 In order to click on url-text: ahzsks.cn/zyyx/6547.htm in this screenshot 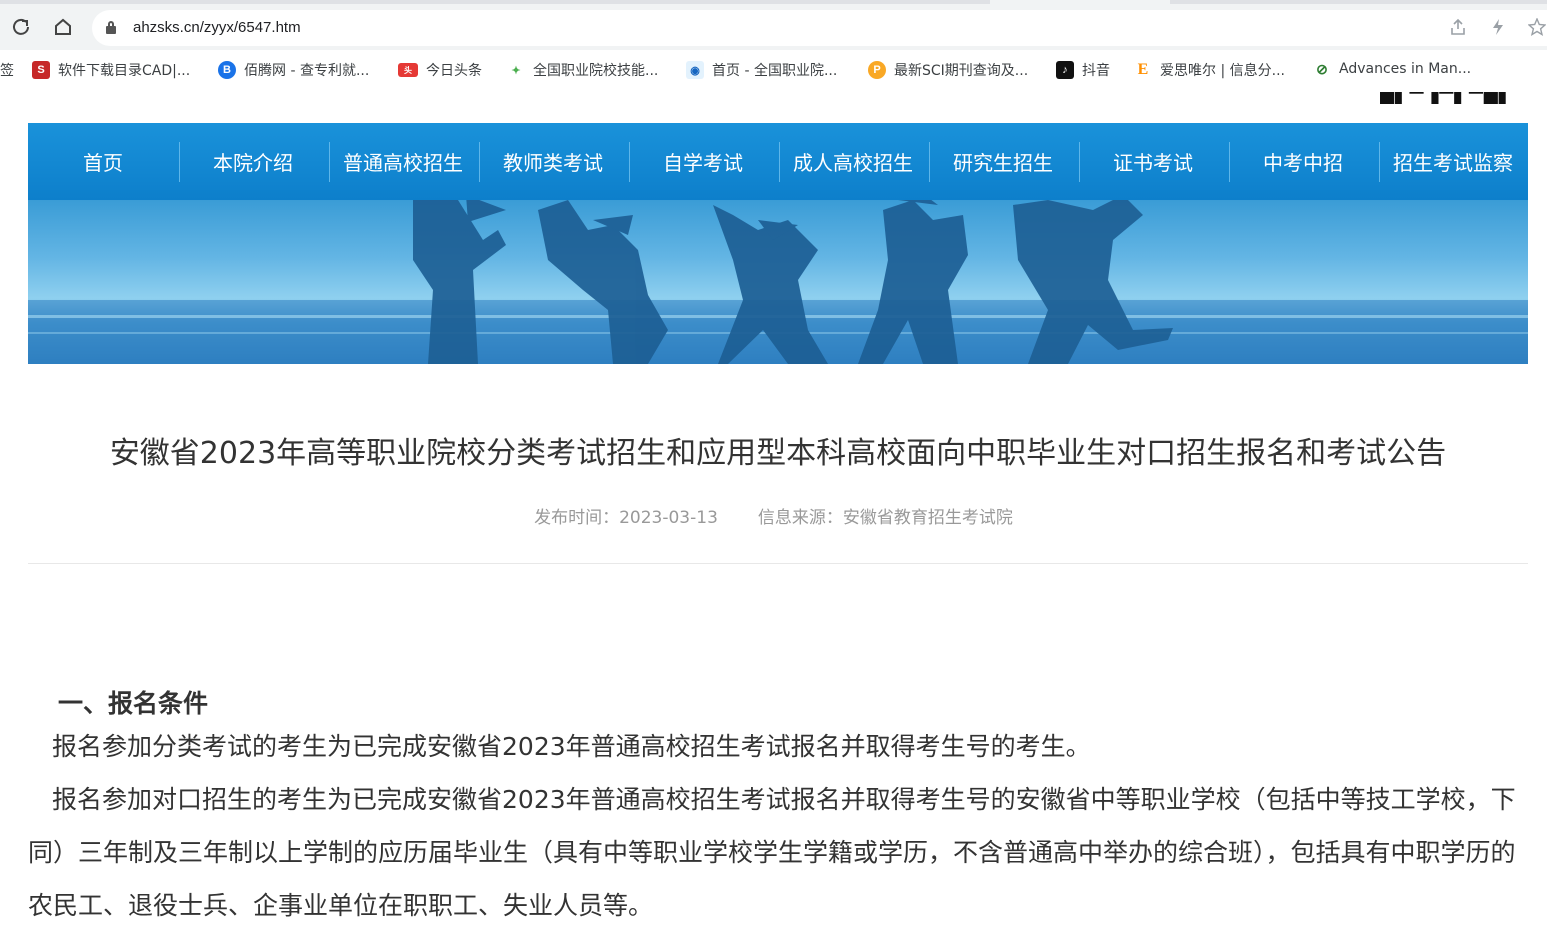, I will do `click(217, 27)`.